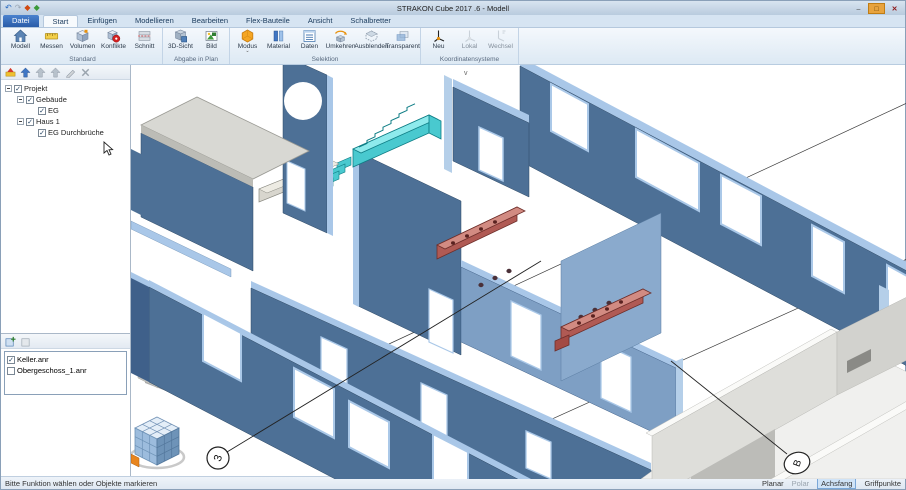 The height and width of the screenshot is (490, 906). Describe the element at coordinates (66, 359) in the screenshot. I see `drawing-item-keller: ✓ Keller.anr` at that location.